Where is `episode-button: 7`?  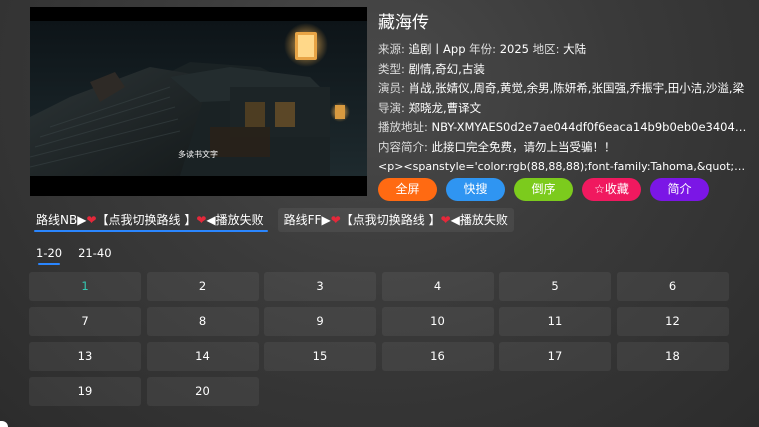
episode-button: 7 is located at coordinates (85, 321).